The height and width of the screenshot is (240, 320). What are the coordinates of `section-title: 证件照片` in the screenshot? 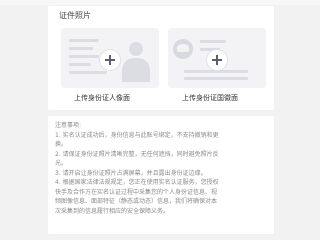 It's located at (75, 15).